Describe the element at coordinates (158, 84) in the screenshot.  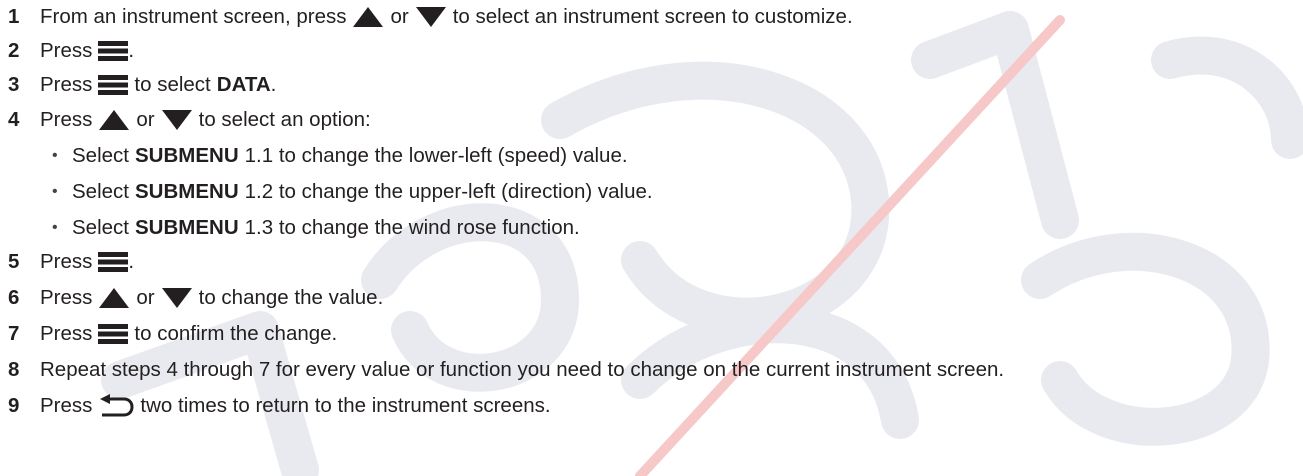
I see `step-text: Press to select DATA .` at that location.